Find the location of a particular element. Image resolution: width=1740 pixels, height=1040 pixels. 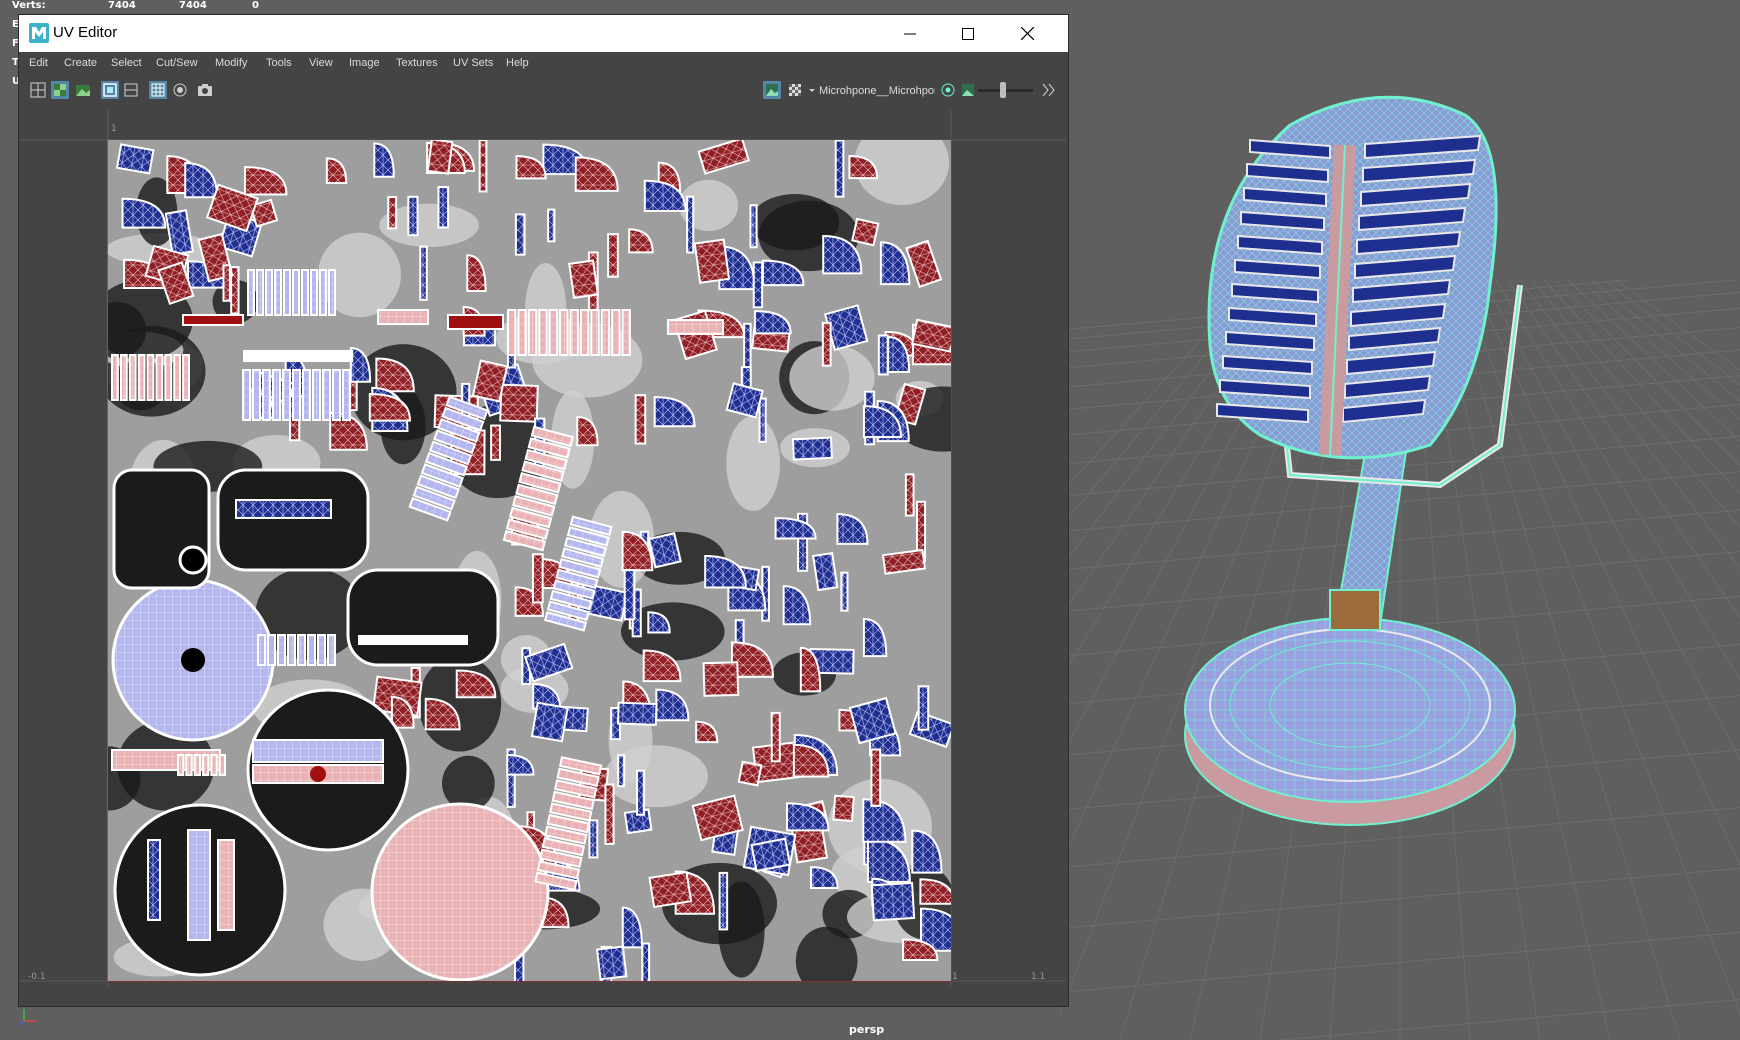

grid-toggle-icon is located at coordinates (158, 90).